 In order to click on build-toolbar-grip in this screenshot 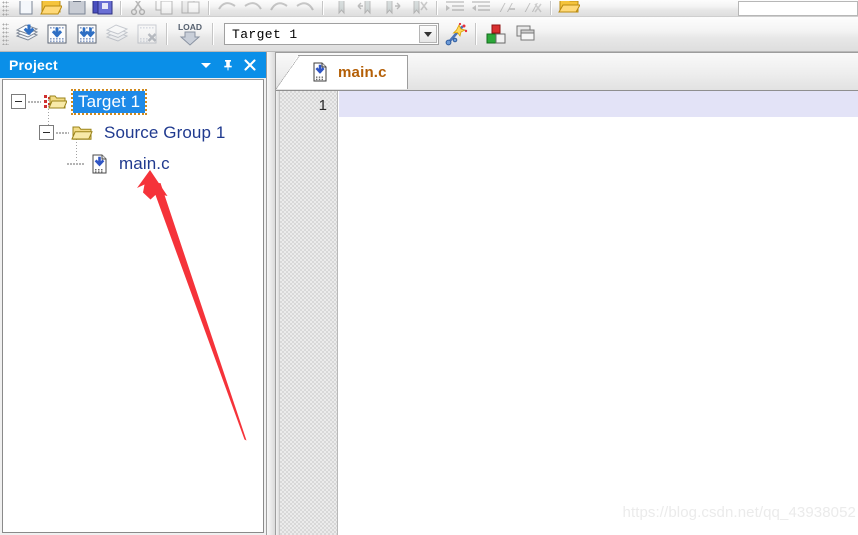, I will do `click(5, 34)`.